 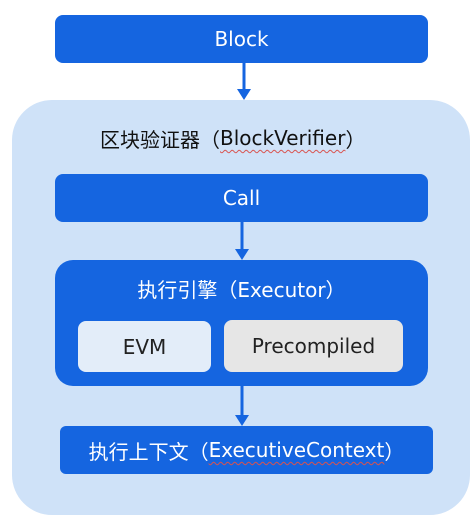 I want to click on executive-context-node: 执行上下文（ ExecutiveContext）, so click(x=246, y=450).